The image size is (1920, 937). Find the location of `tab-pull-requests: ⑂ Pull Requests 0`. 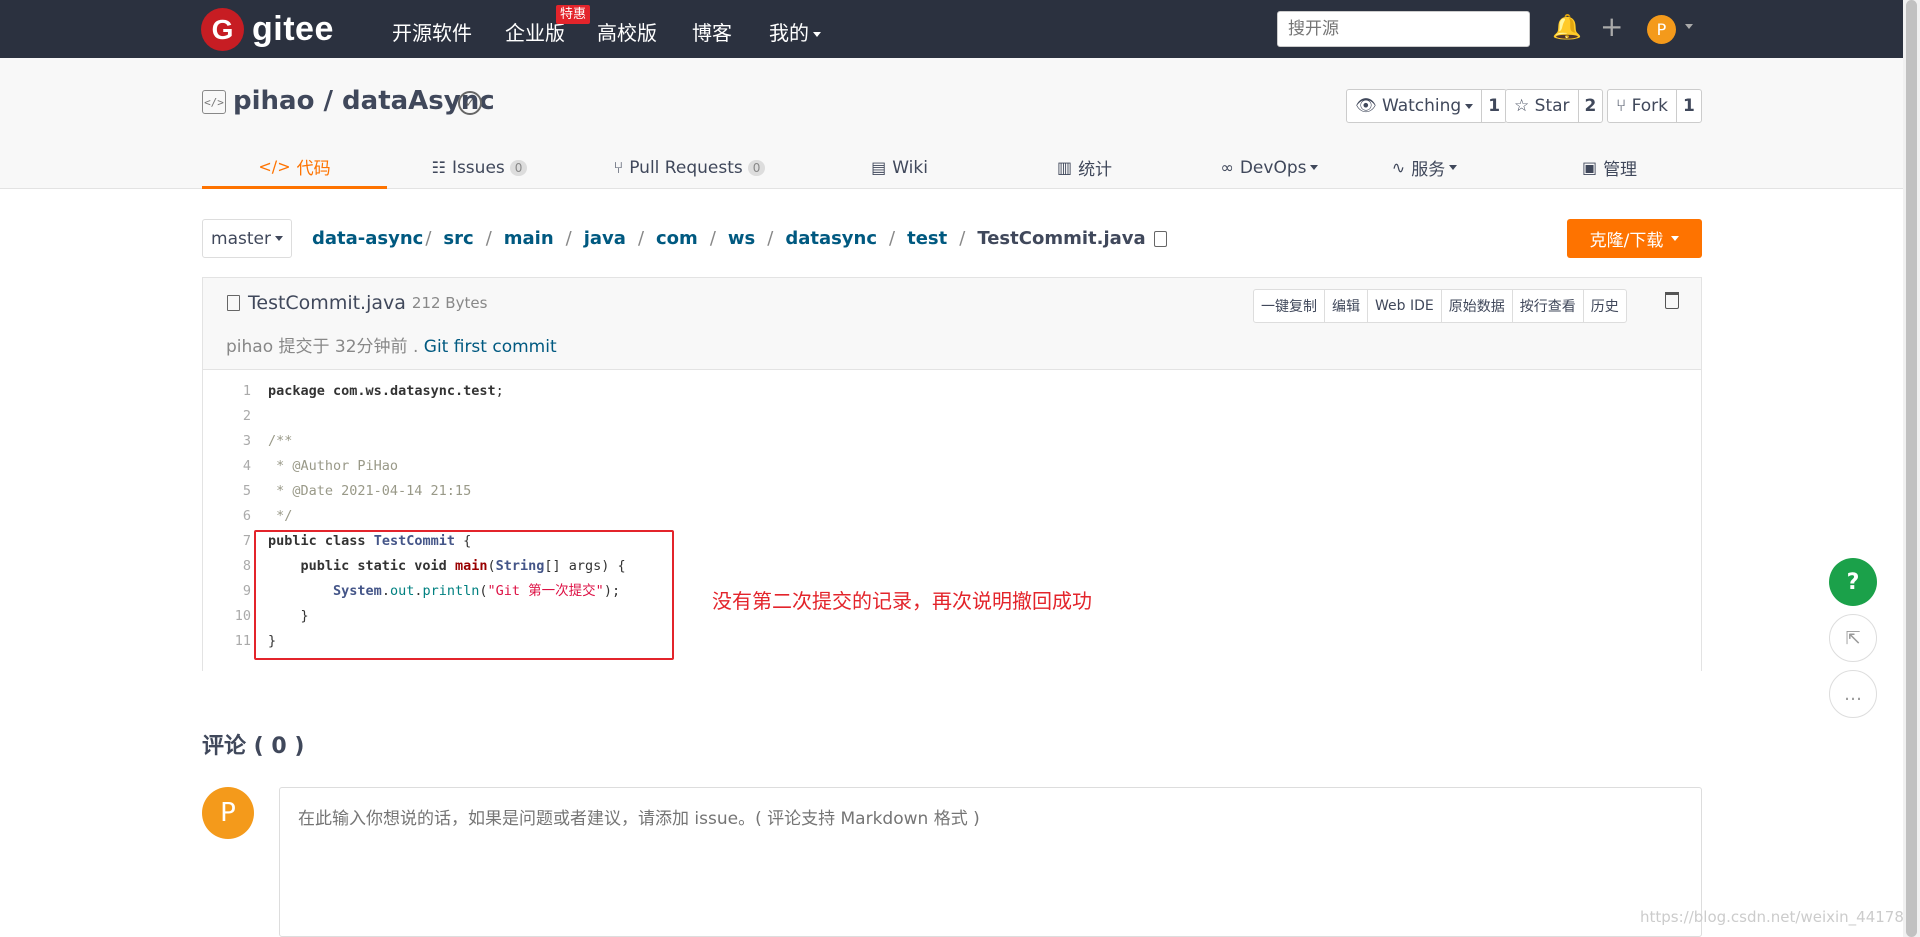

tab-pull-requests: ⑂ Pull Requests 0 is located at coordinates (689, 167).